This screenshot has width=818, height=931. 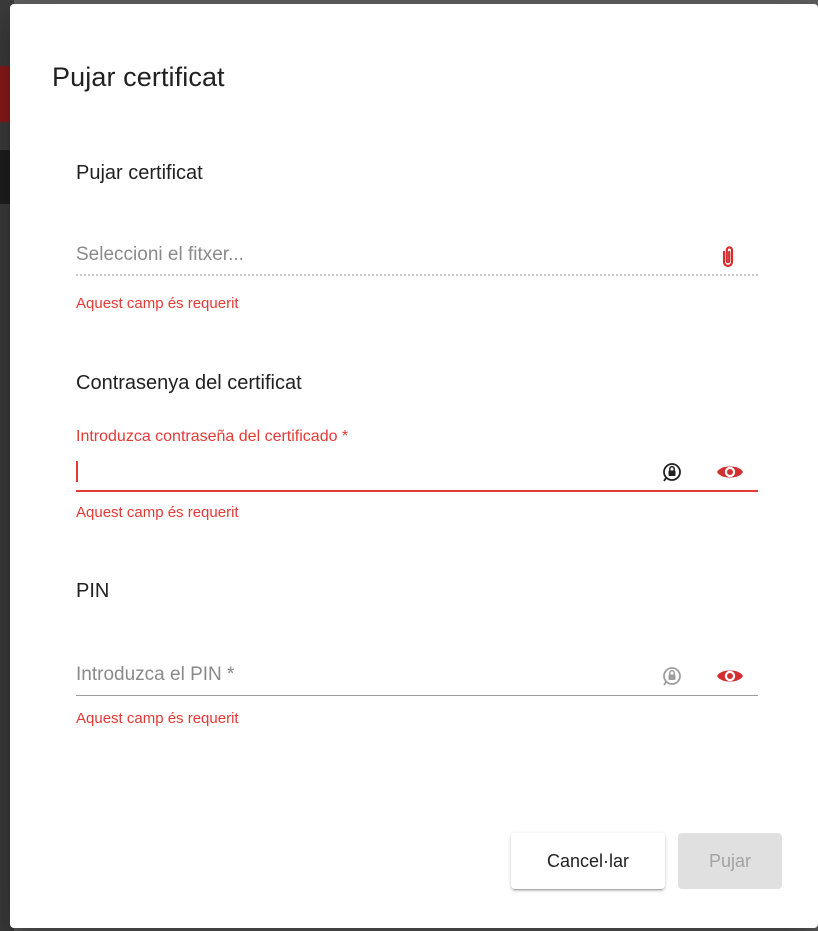 What do you see at coordinates (672, 472) in the screenshot?
I see `password-key-icon` at bounding box center [672, 472].